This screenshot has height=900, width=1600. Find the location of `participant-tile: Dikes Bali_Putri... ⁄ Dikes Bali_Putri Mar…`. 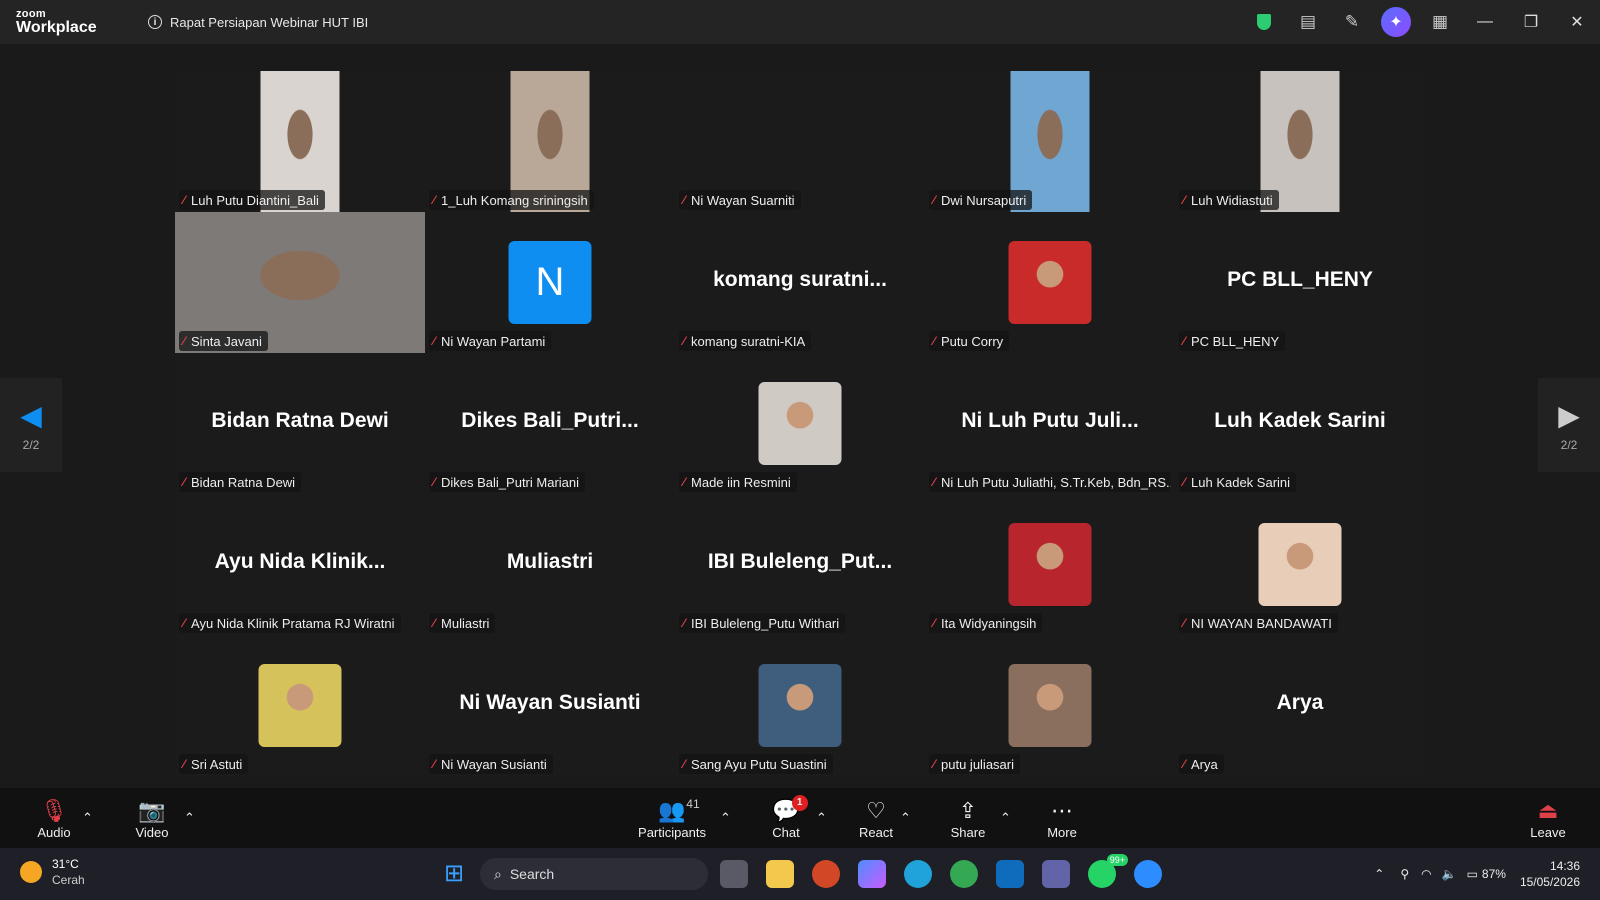

participant-tile: Dikes Bali_Putri... ⁄ Dikes Bali_Putri Mar… is located at coordinates (550, 423).